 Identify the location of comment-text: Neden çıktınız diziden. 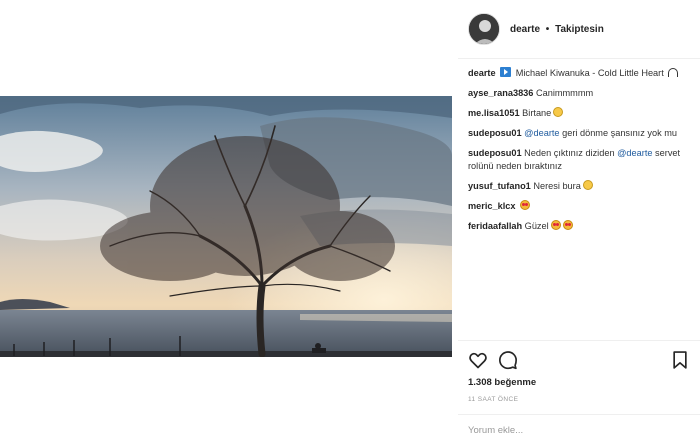
(569, 153).